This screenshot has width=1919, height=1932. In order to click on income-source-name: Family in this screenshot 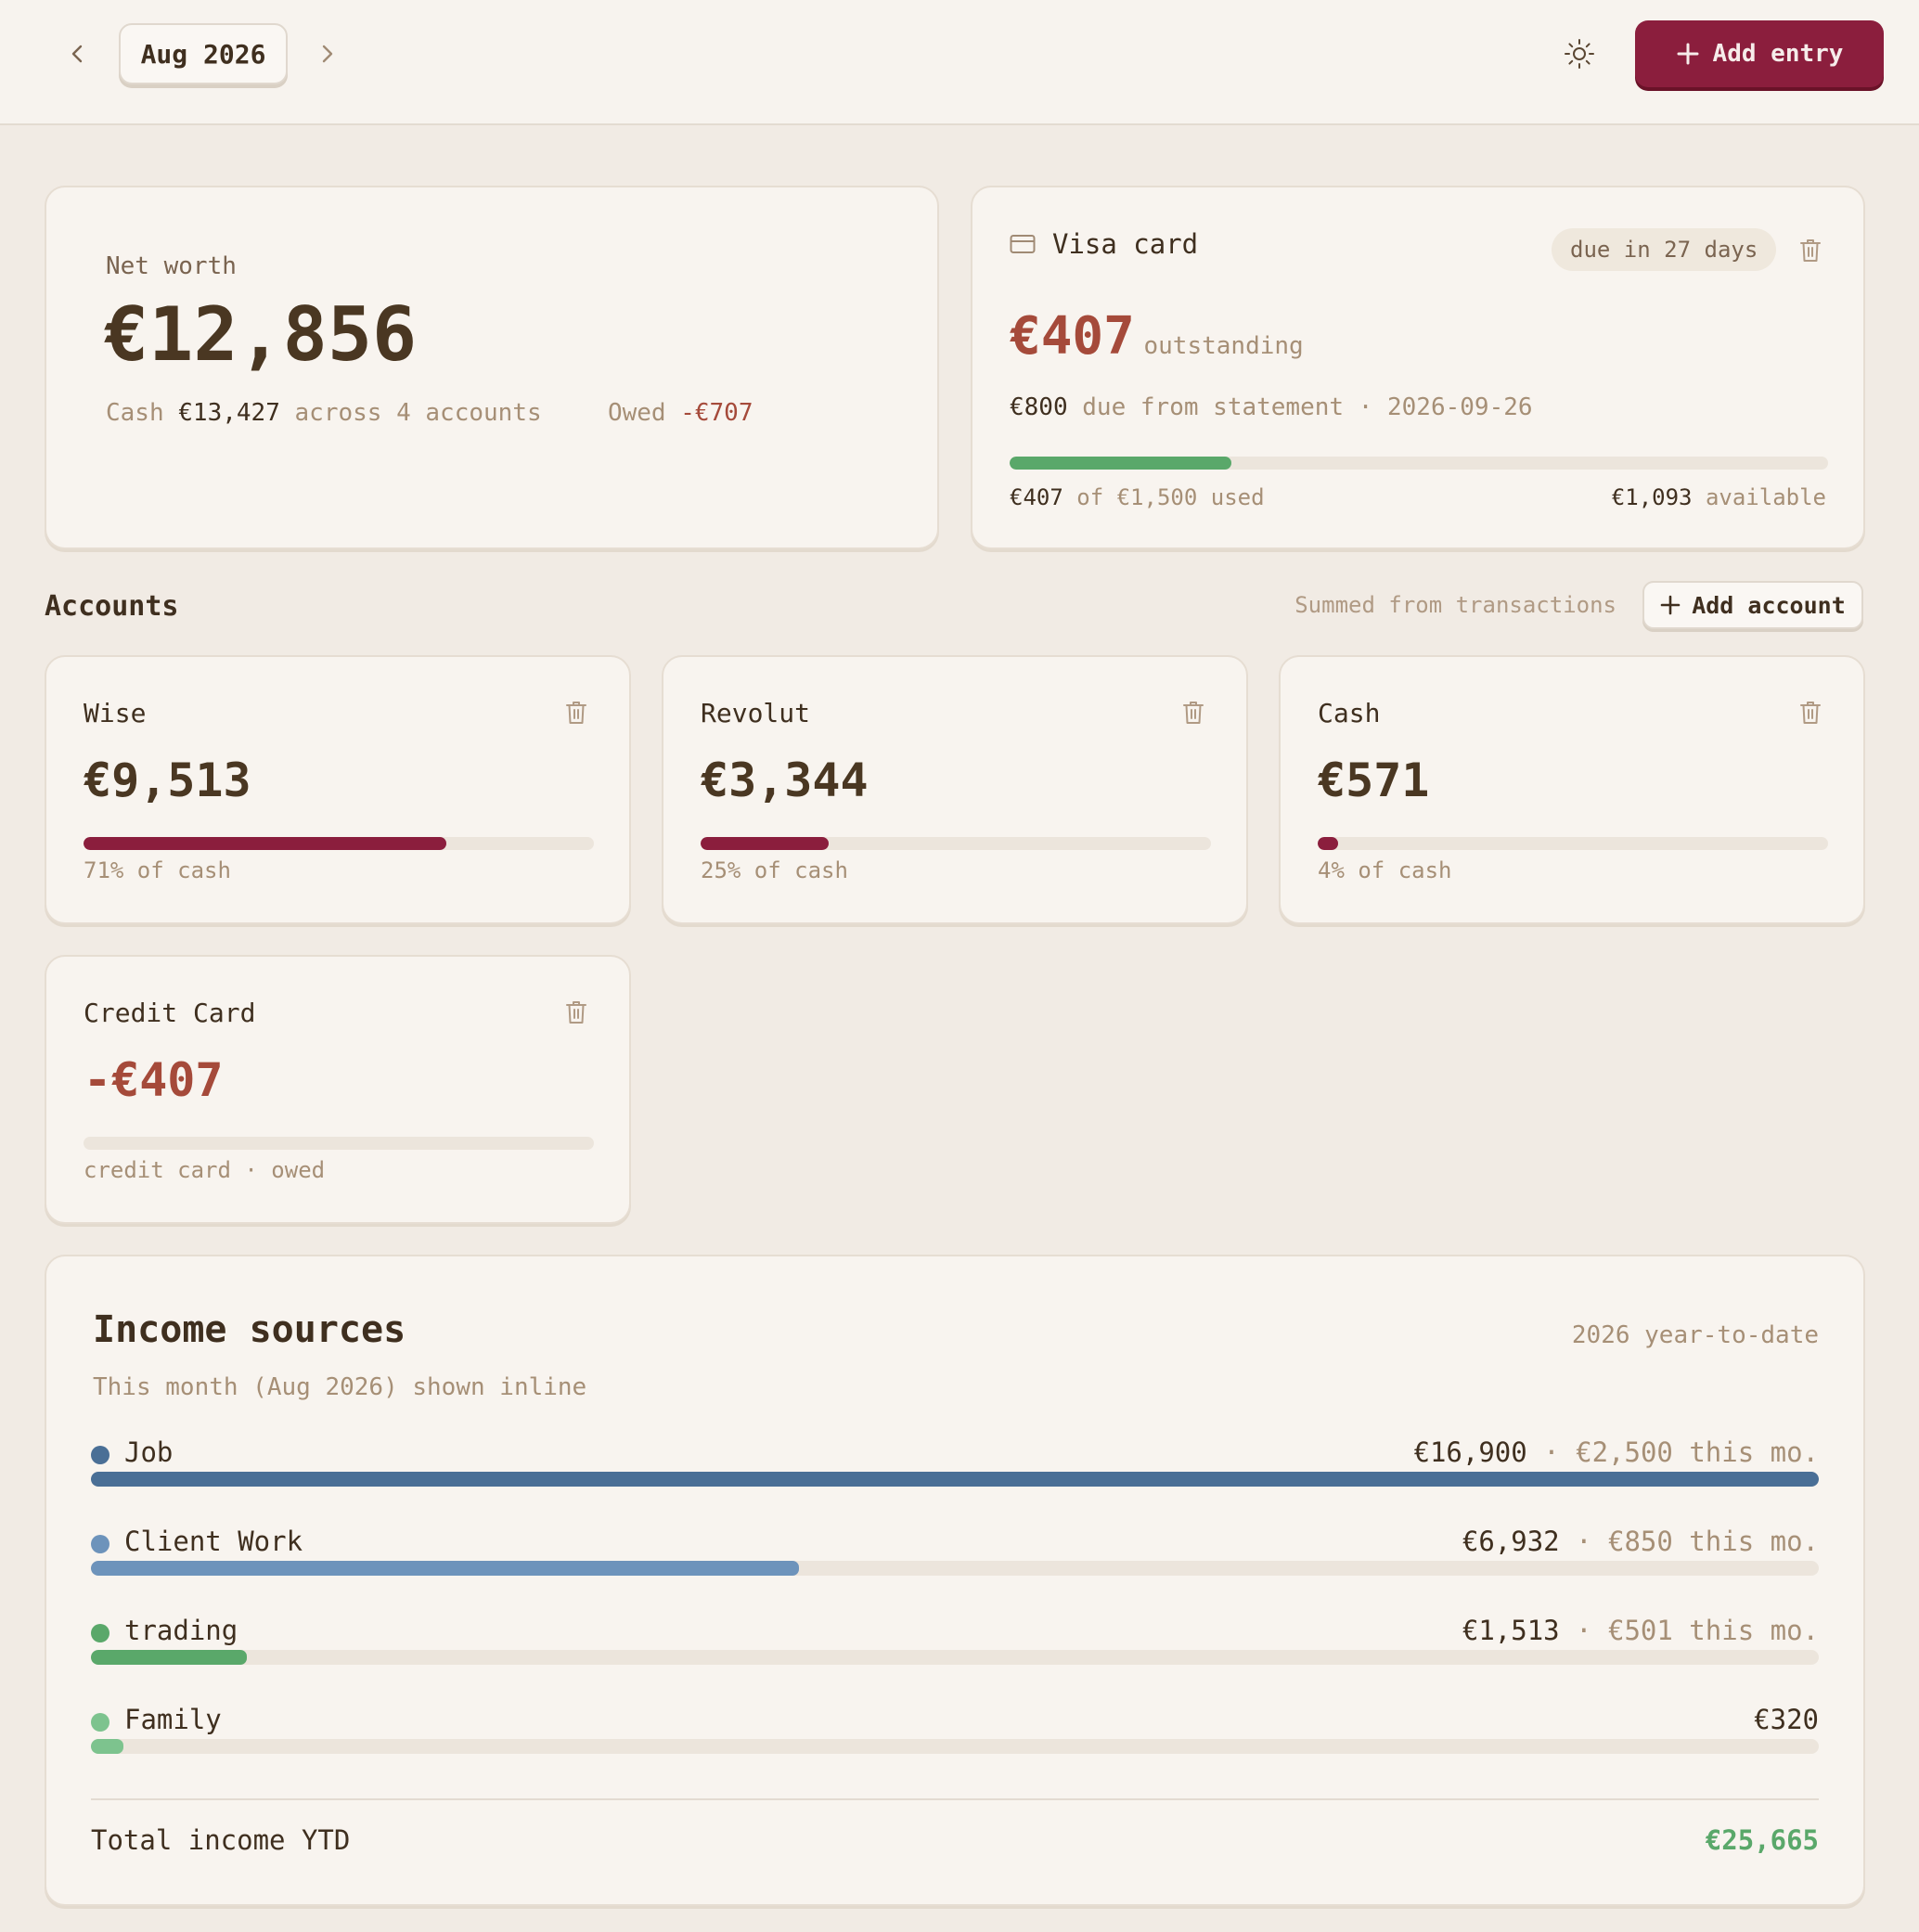, I will do `click(173, 1719)`.